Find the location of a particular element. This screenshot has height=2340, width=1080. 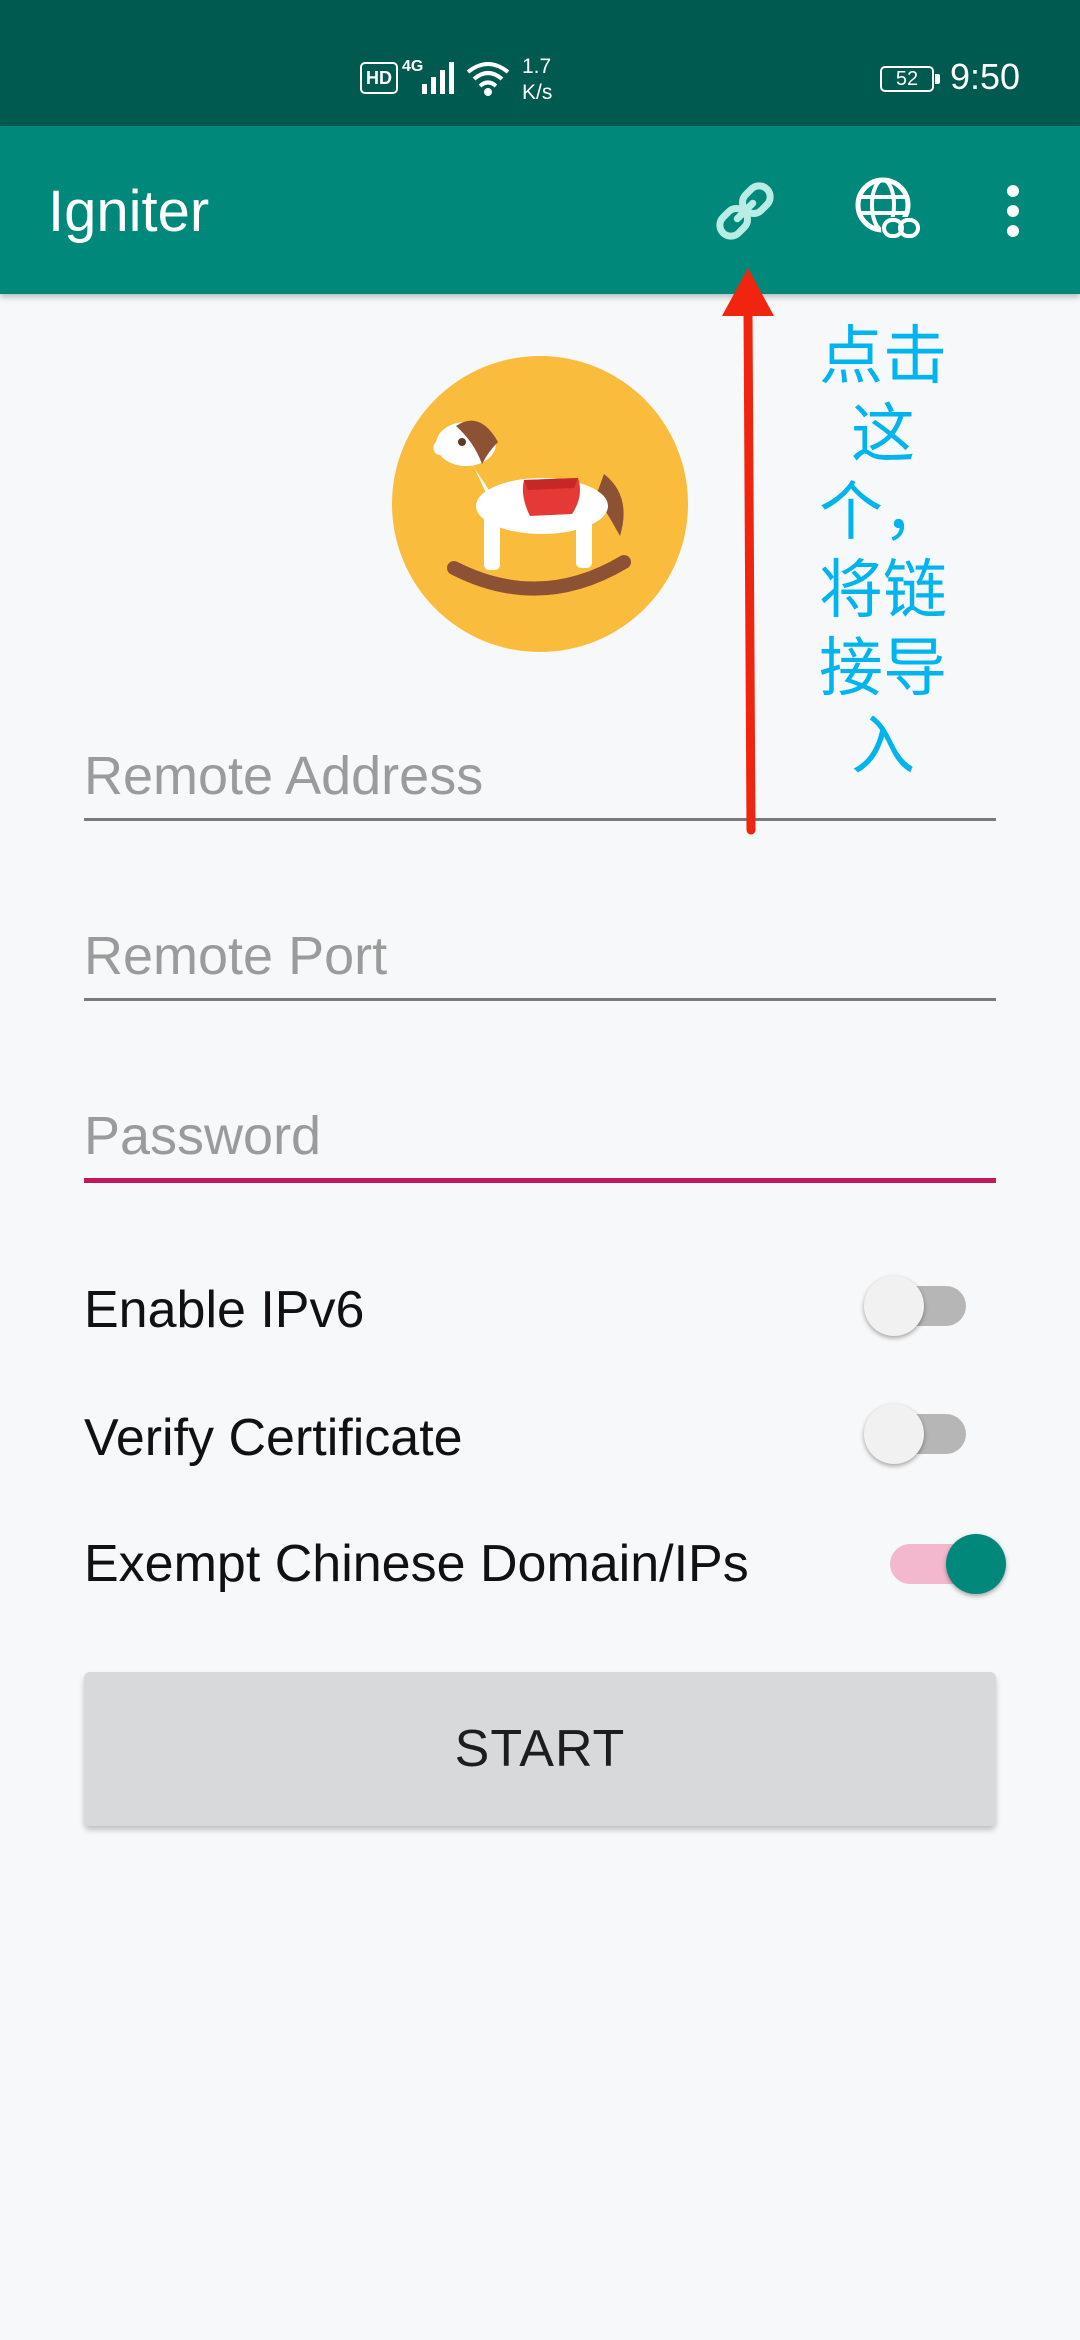

verify-certificate-switch is located at coordinates (915, 1434).